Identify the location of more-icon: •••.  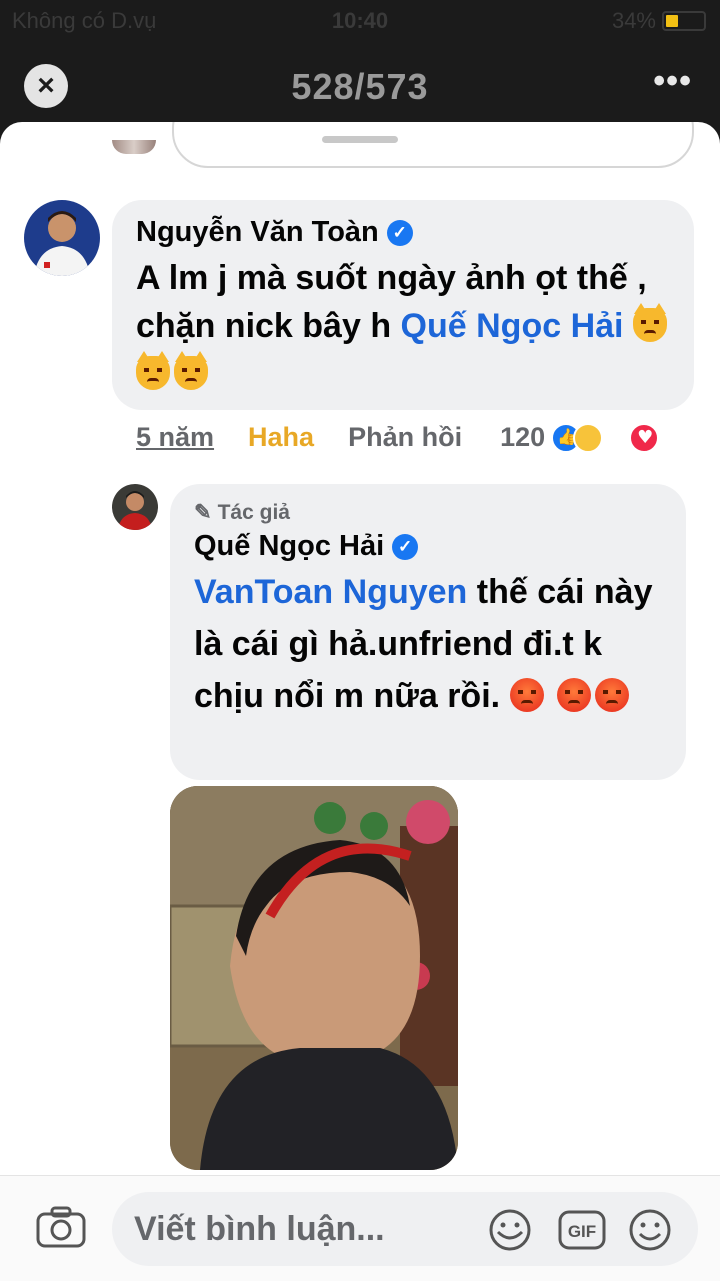
(672, 81).